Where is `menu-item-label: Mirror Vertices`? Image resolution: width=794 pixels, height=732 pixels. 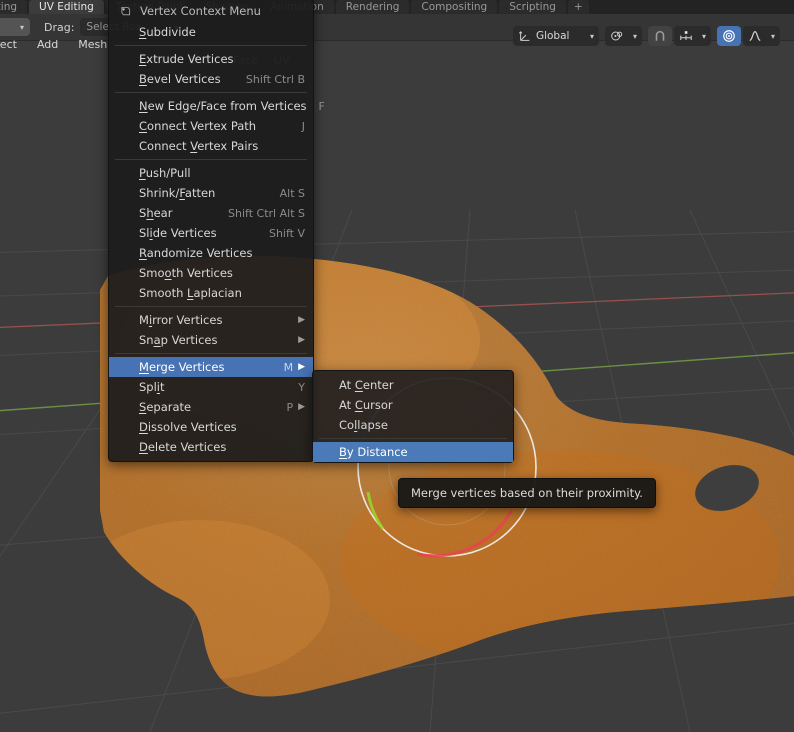 menu-item-label: Mirror Vertices is located at coordinates (181, 320).